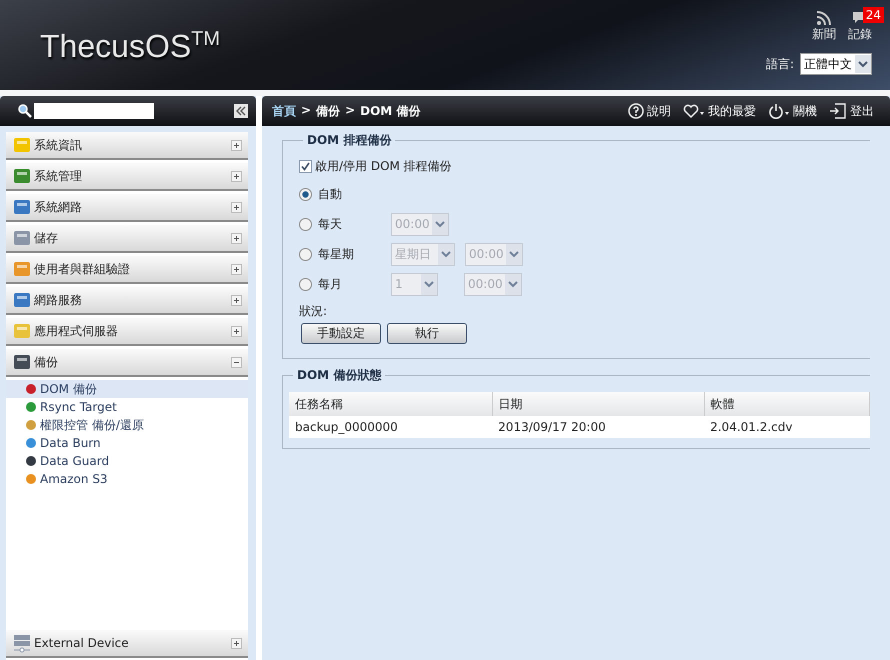 The image size is (890, 660). Describe the element at coordinates (345, 284) in the screenshot. I see `schedule-radio: 每月` at that location.